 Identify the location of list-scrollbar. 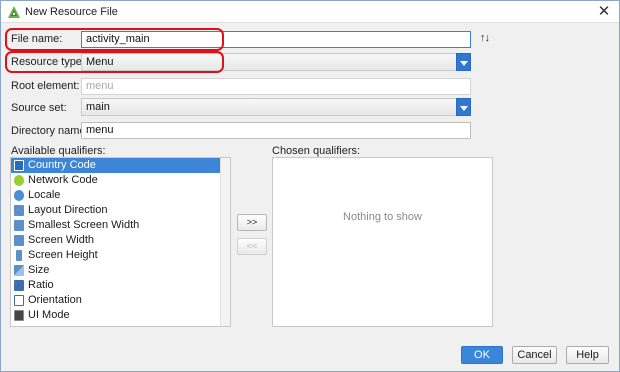
(225, 242).